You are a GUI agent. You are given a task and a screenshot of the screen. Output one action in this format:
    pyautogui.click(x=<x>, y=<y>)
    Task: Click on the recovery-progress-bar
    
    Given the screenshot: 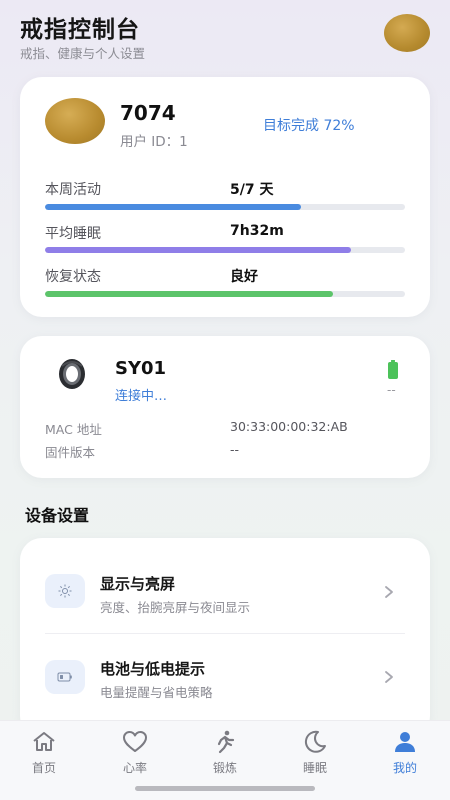 What is the action you would take?
    pyautogui.click(x=225, y=294)
    